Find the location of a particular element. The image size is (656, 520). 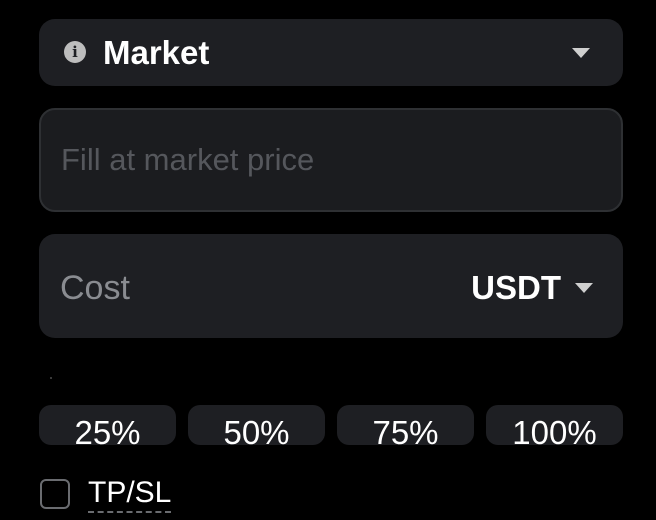

cost-label: Cost is located at coordinates (95, 288).